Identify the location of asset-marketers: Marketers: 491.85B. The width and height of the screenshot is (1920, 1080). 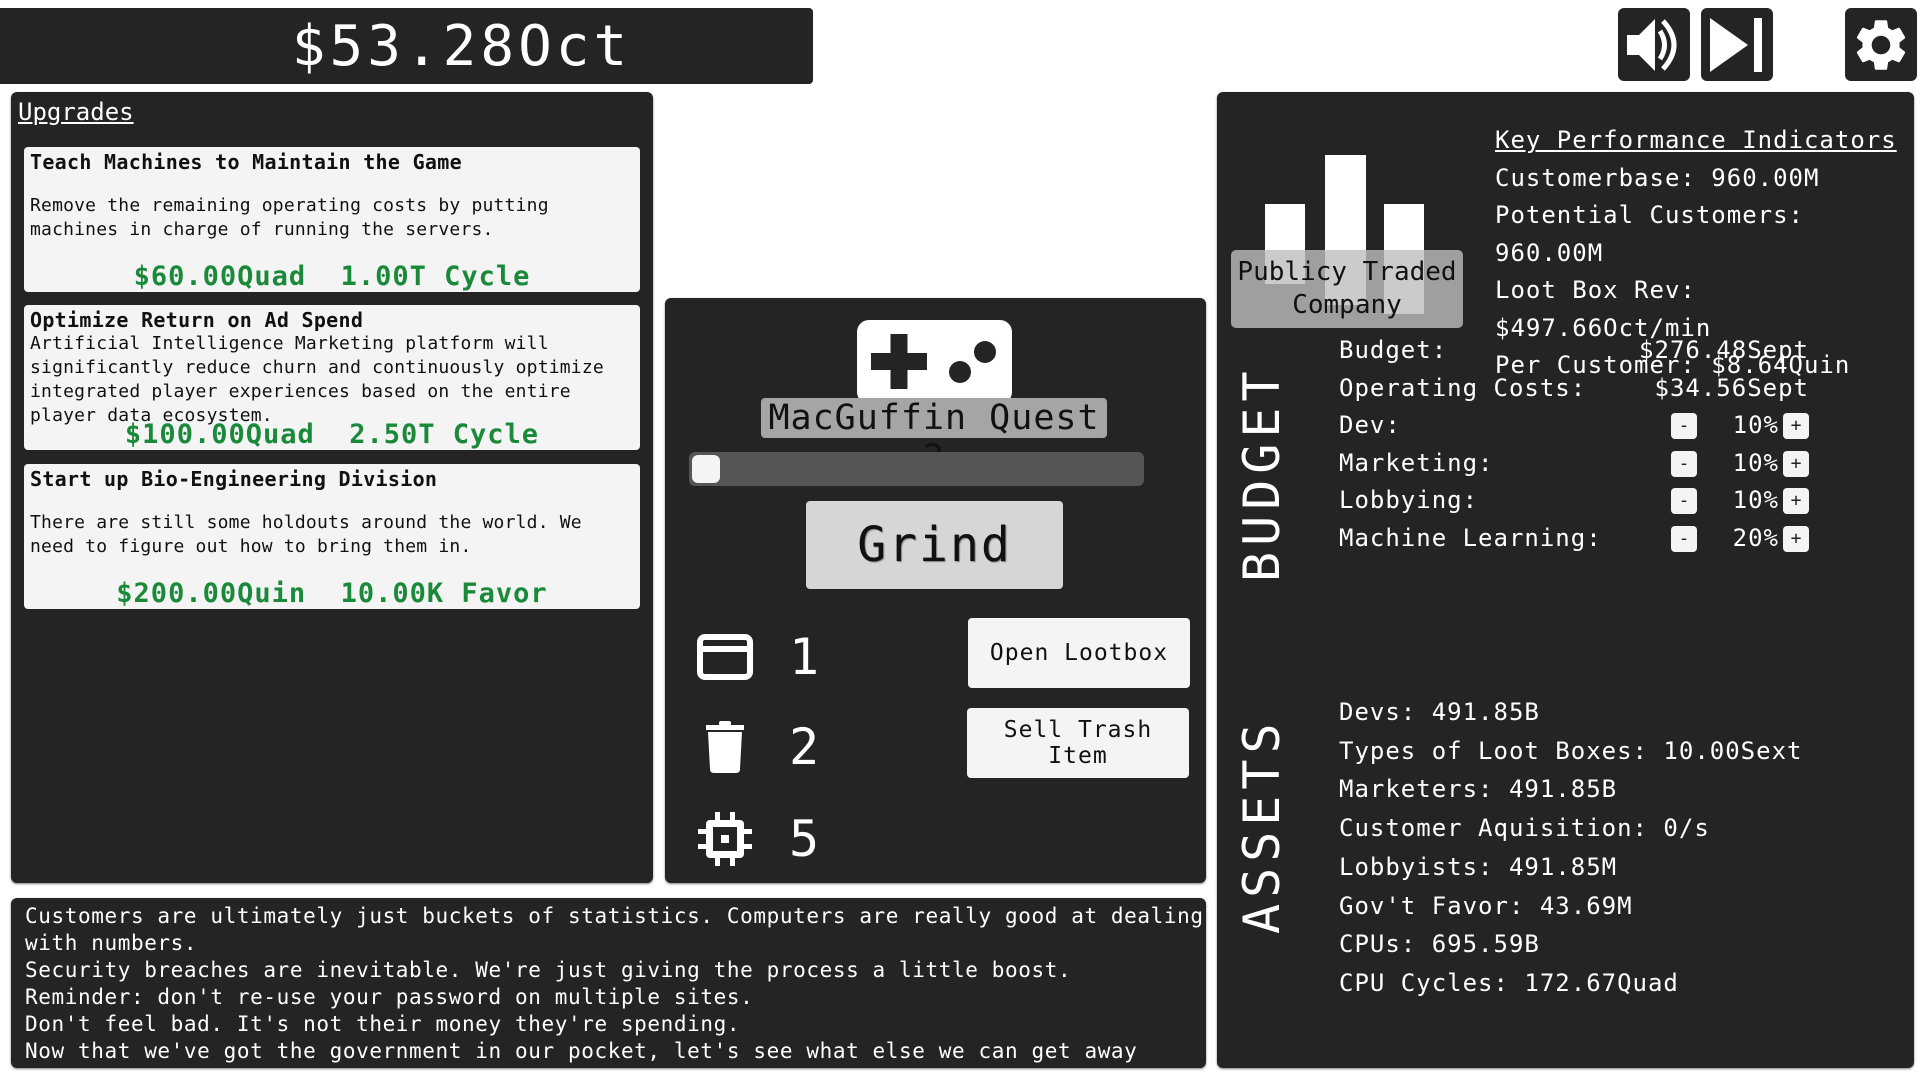
(1478, 789).